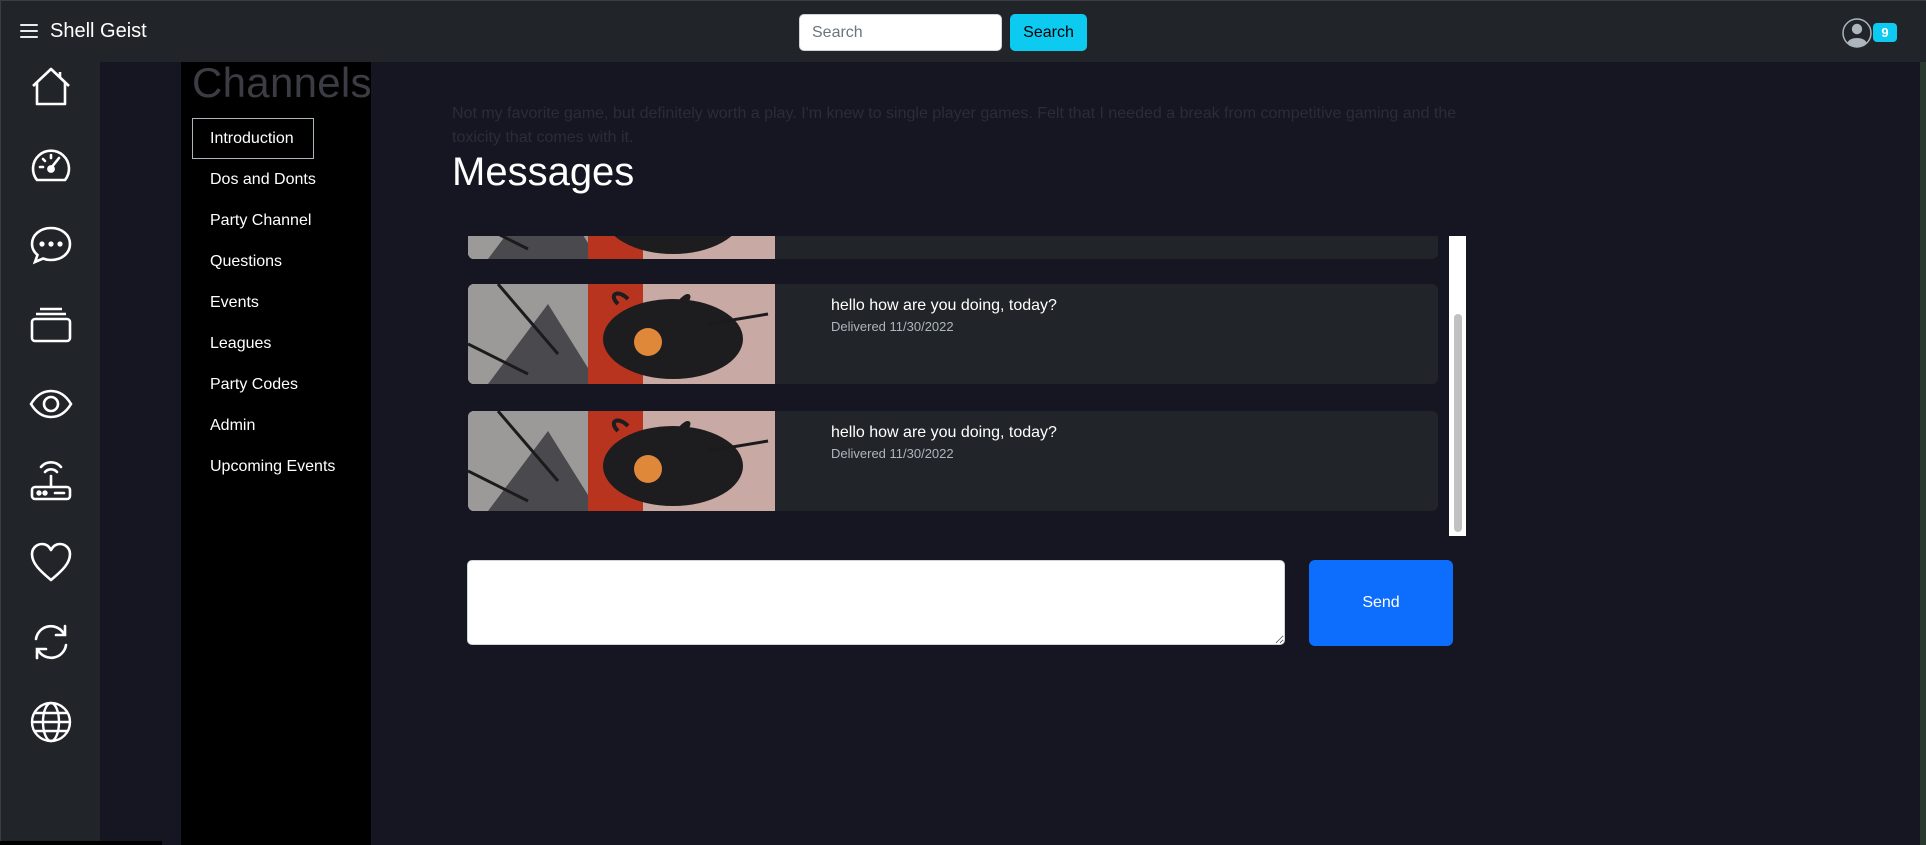 This screenshot has height=845, width=1926. What do you see at coordinates (51, 404) in the screenshot?
I see `eye-icon` at bounding box center [51, 404].